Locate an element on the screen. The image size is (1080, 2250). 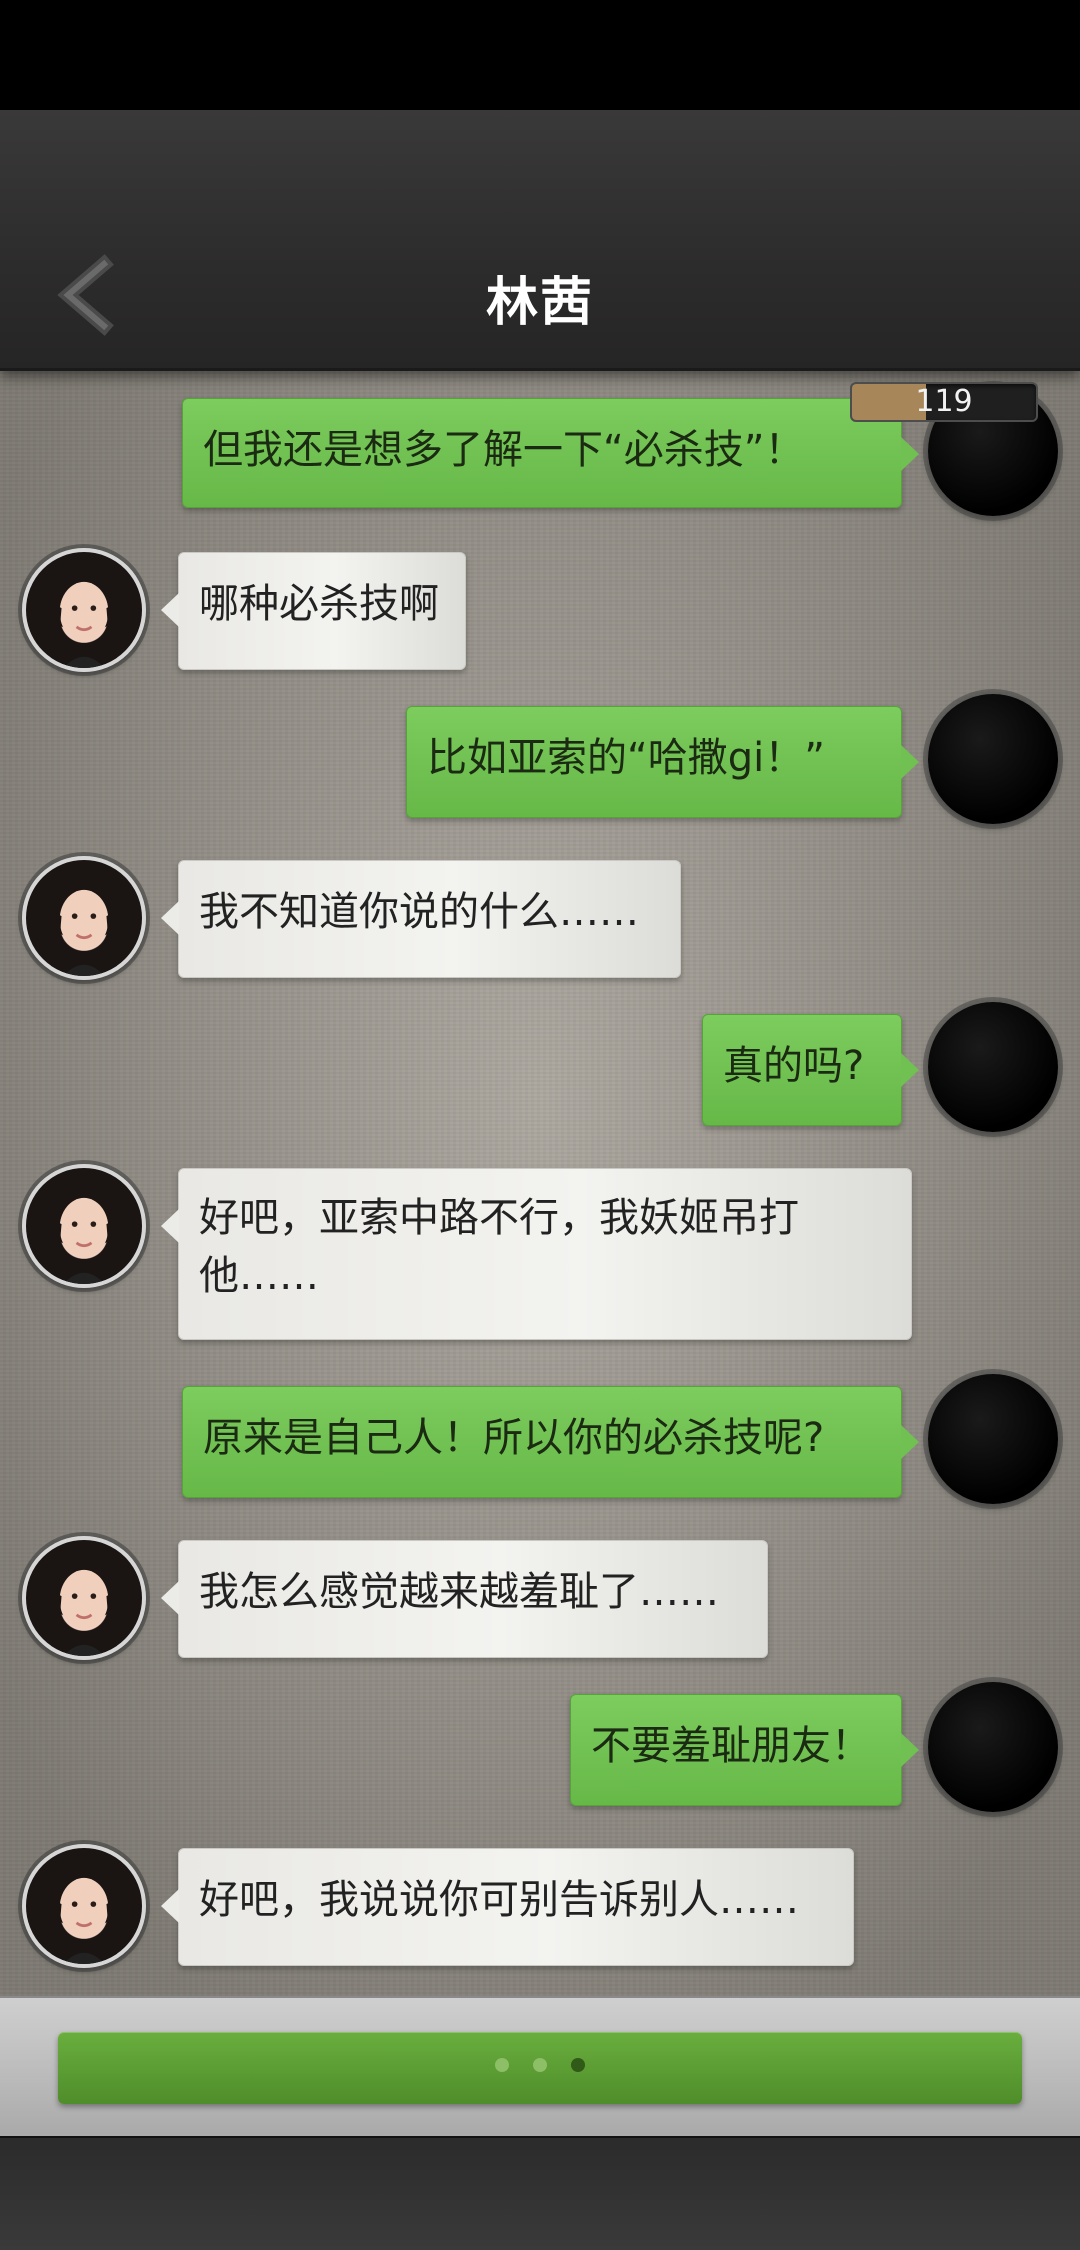
footer-bar is located at coordinates (540, 2067).